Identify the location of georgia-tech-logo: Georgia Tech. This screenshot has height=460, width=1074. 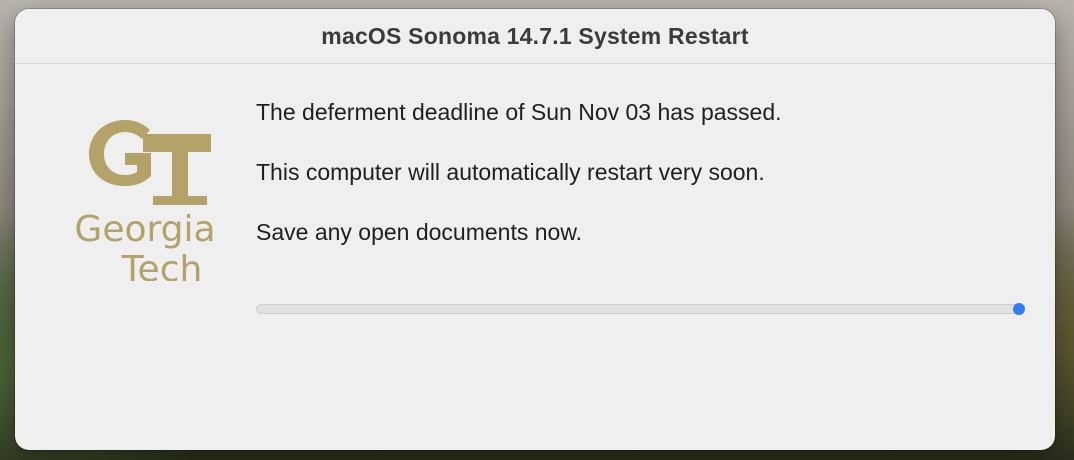
(146, 198).